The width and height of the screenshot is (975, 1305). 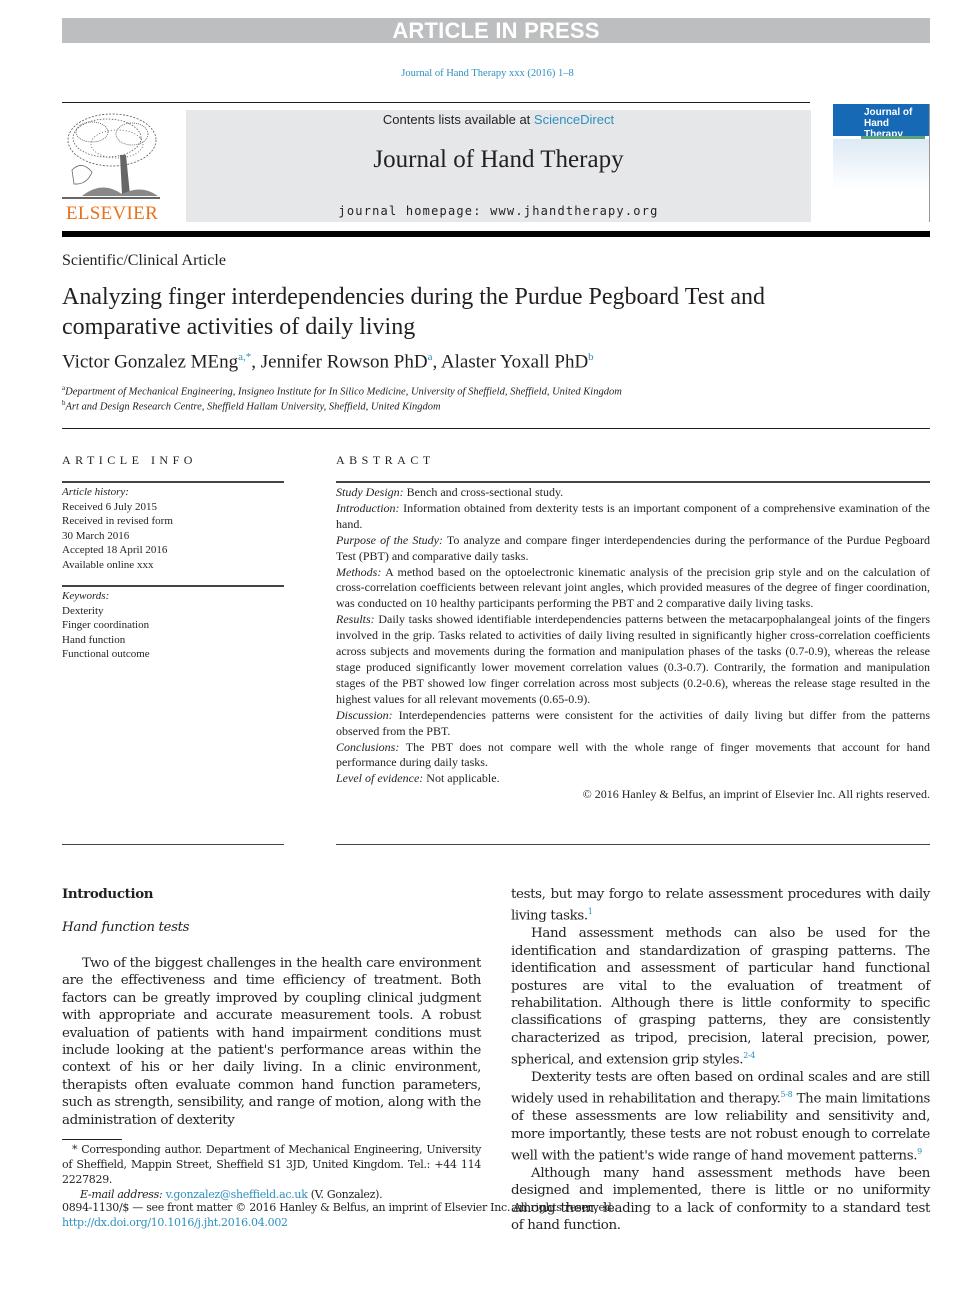 I want to click on journal-cover-thumbnail: Journal of Hand Therapy, so click(x=881, y=163).